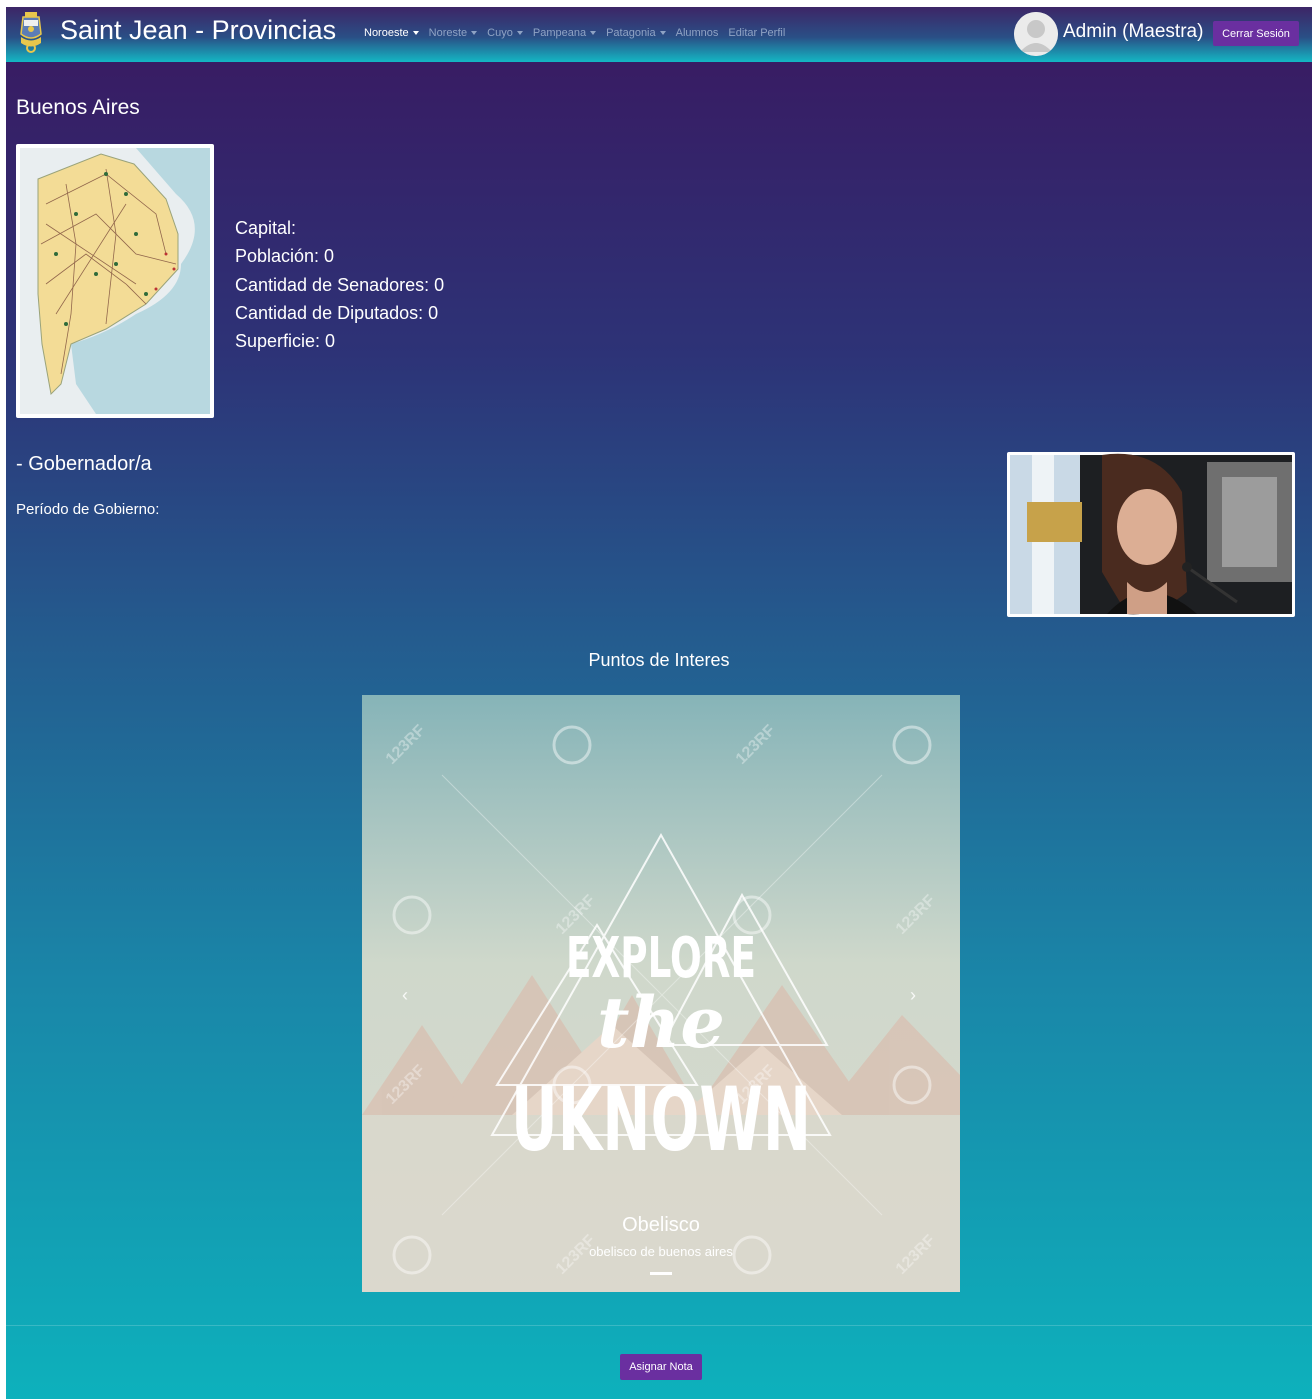 The image size is (1314, 1399). What do you see at coordinates (659, 1325) in the screenshot?
I see `footer-divider` at bounding box center [659, 1325].